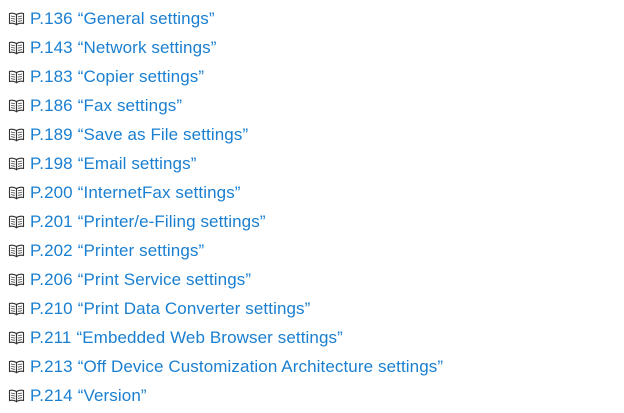 The width and height of the screenshot is (624, 413). What do you see at coordinates (146, 18) in the screenshot?
I see `reference-title: “General settings”` at bounding box center [146, 18].